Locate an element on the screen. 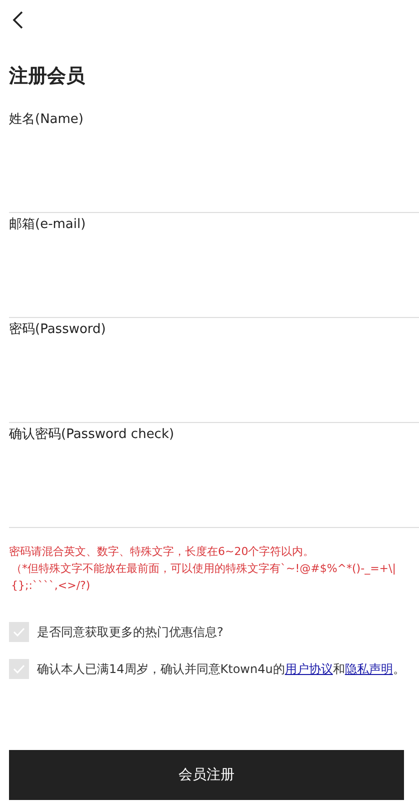 This screenshot has height=807, width=419. terms-link: 用户协议 is located at coordinates (308, 669).